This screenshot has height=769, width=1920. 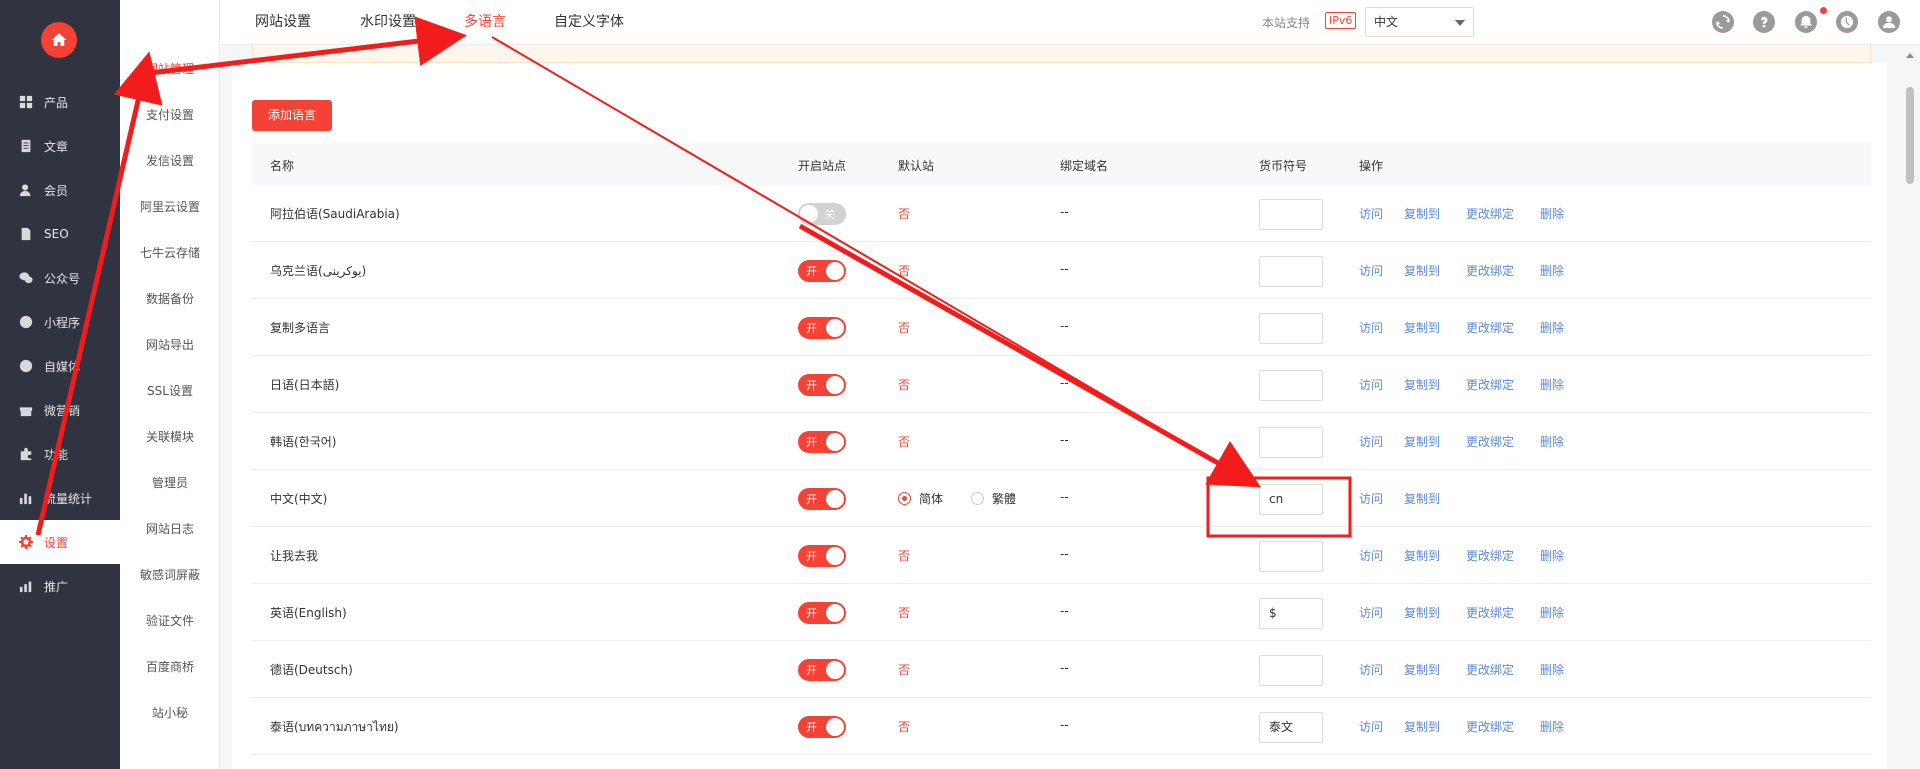 What do you see at coordinates (60, 454) in the screenshot?
I see `sidebar-item-features: 功能` at bounding box center [60, 454].